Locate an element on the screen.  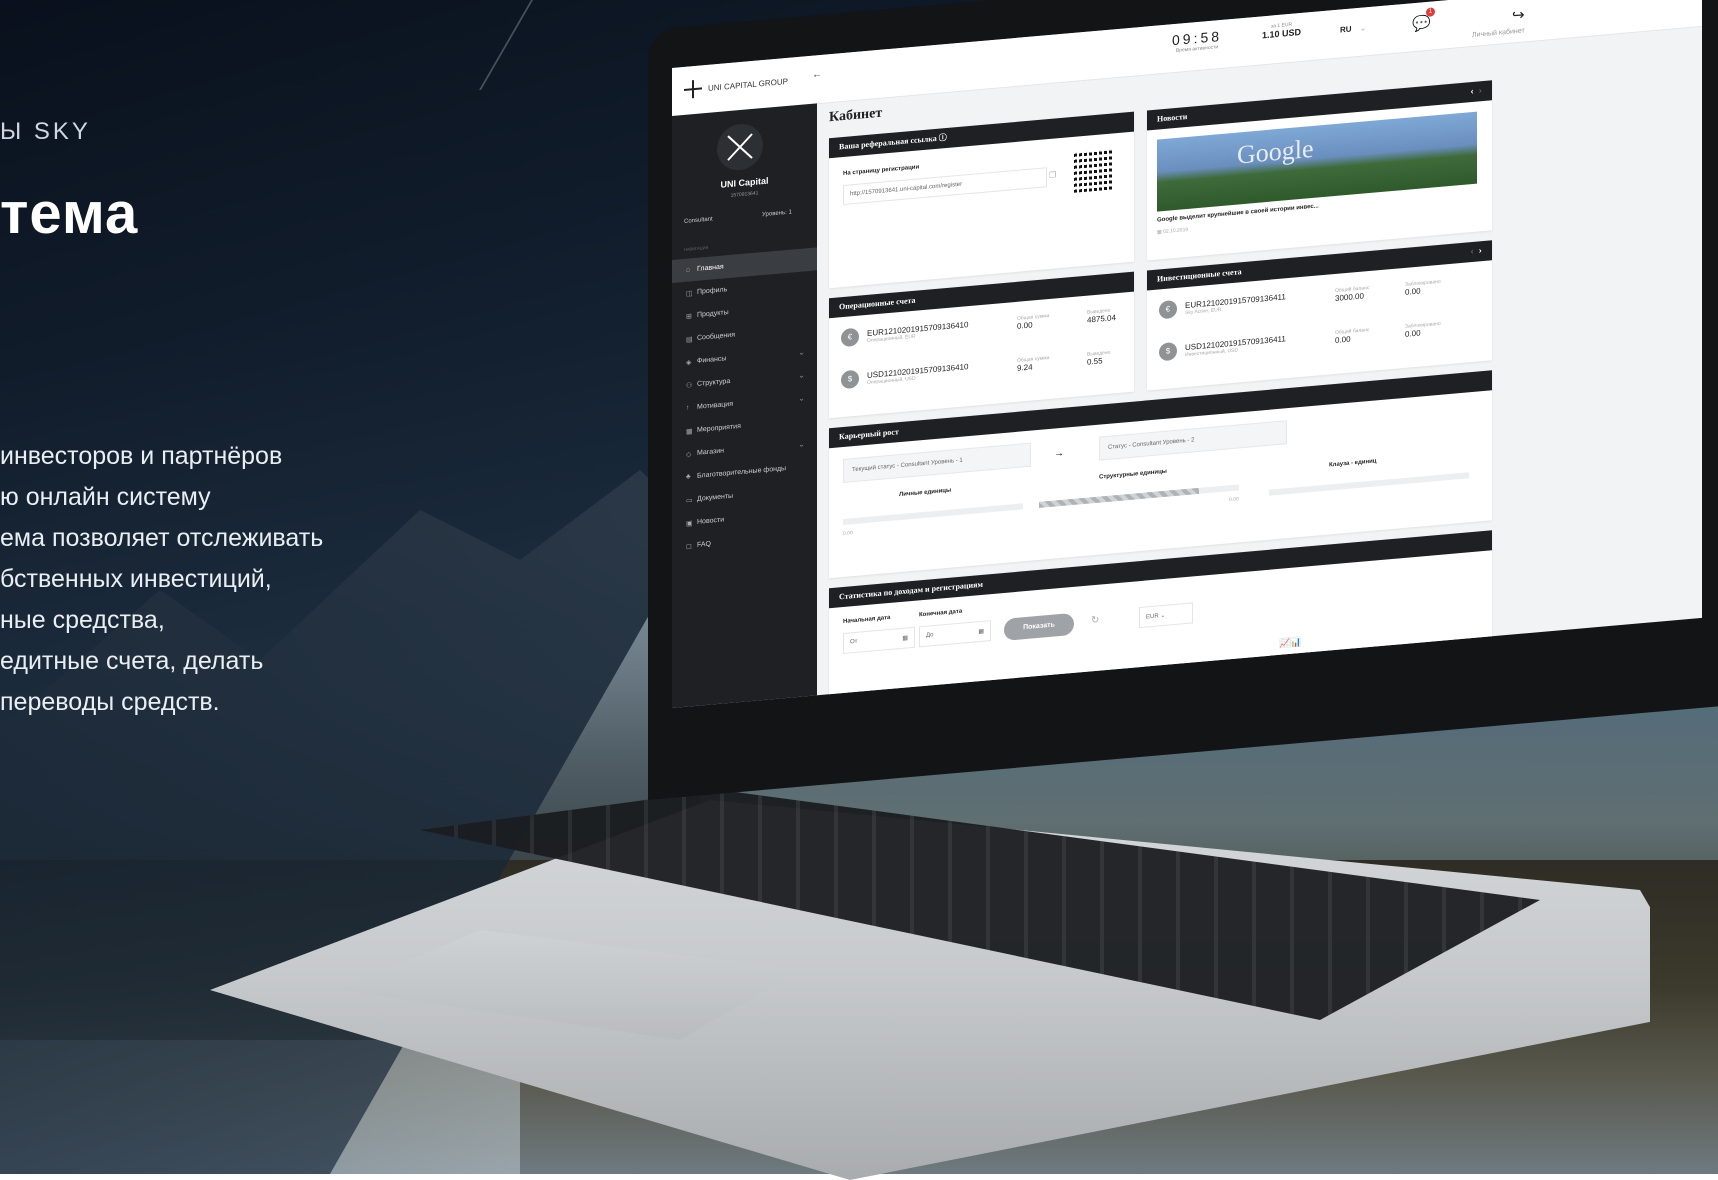
account-secondary: Выведено 4875.04 is located at coordinates (1117, 314).